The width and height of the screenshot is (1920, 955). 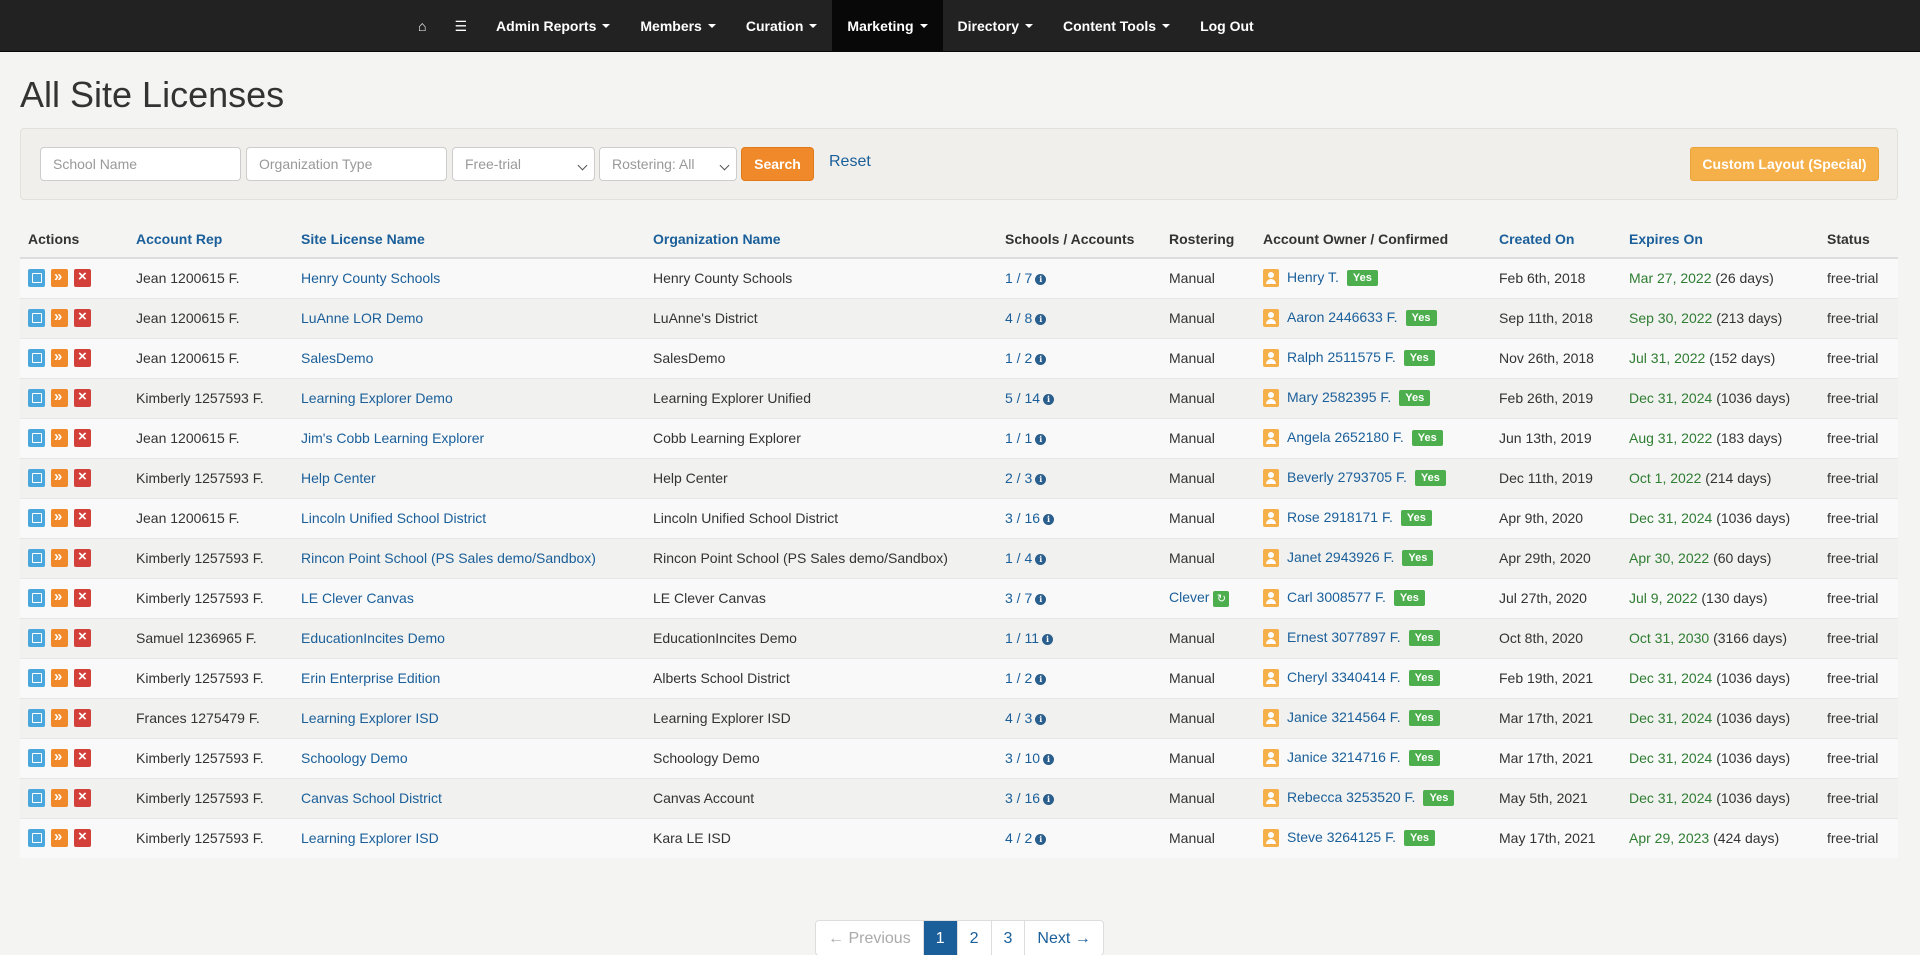 I want to click on account-owner-link: Angela 2652180 F., so click(x=1345, y=437).